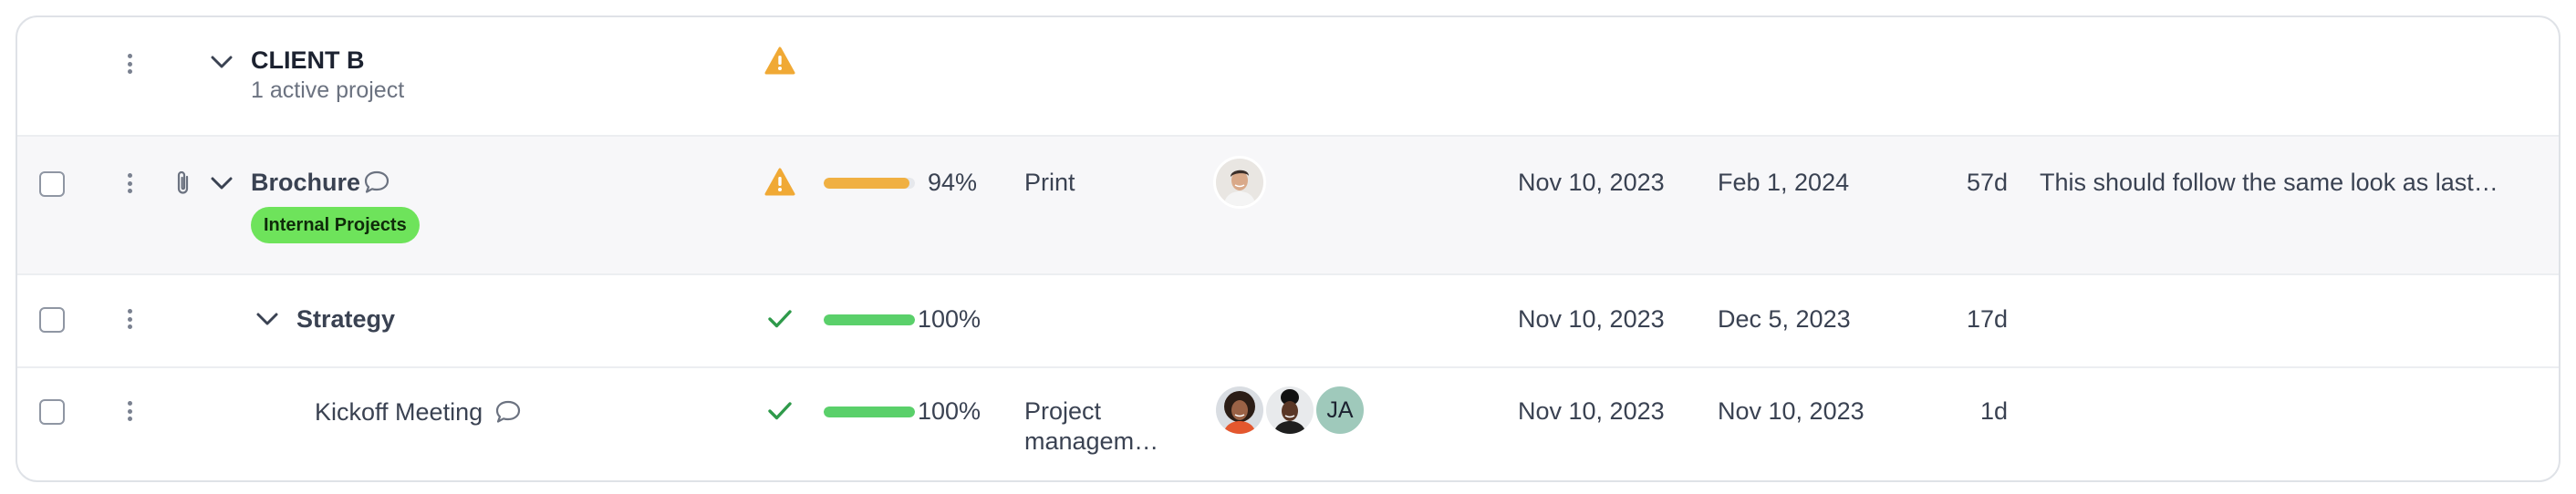 The image size is (2576, 494). What do you see at coordinates (1791, 411) in the screenshot?
I see `end-date: Nov 10, 2023` at bounding box center [1791, 411].